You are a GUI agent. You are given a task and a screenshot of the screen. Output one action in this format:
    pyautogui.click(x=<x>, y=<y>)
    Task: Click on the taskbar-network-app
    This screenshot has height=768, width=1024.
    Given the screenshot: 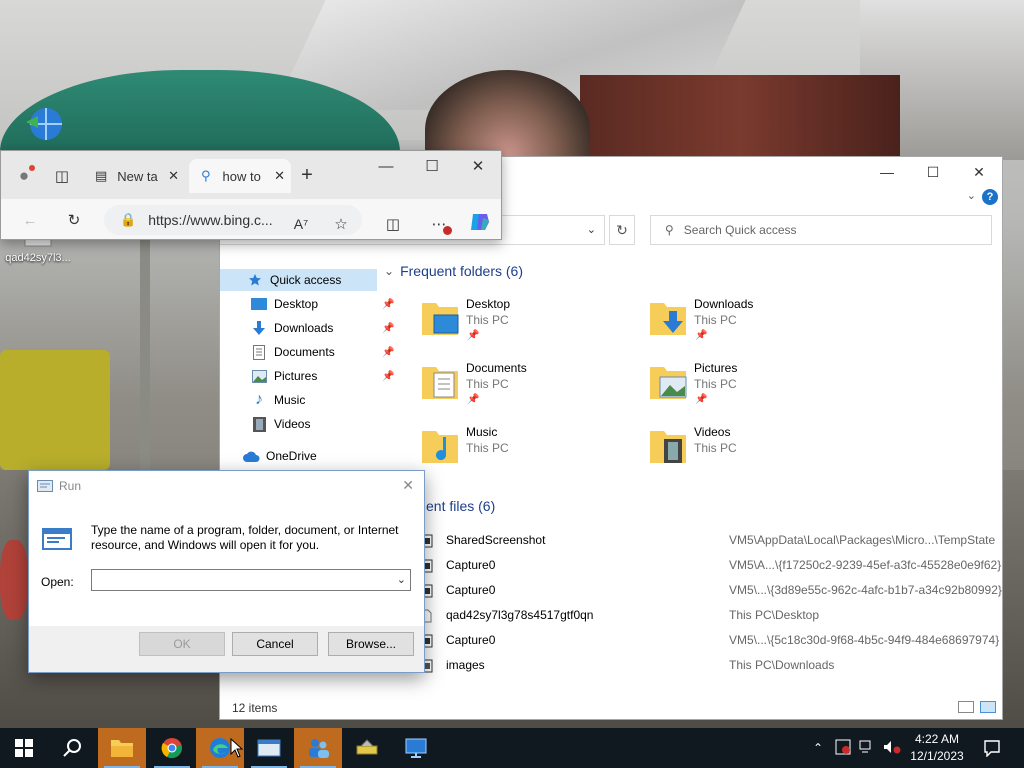 What is the action you would take?
    pyautogui.click(x=416, y=748)
    